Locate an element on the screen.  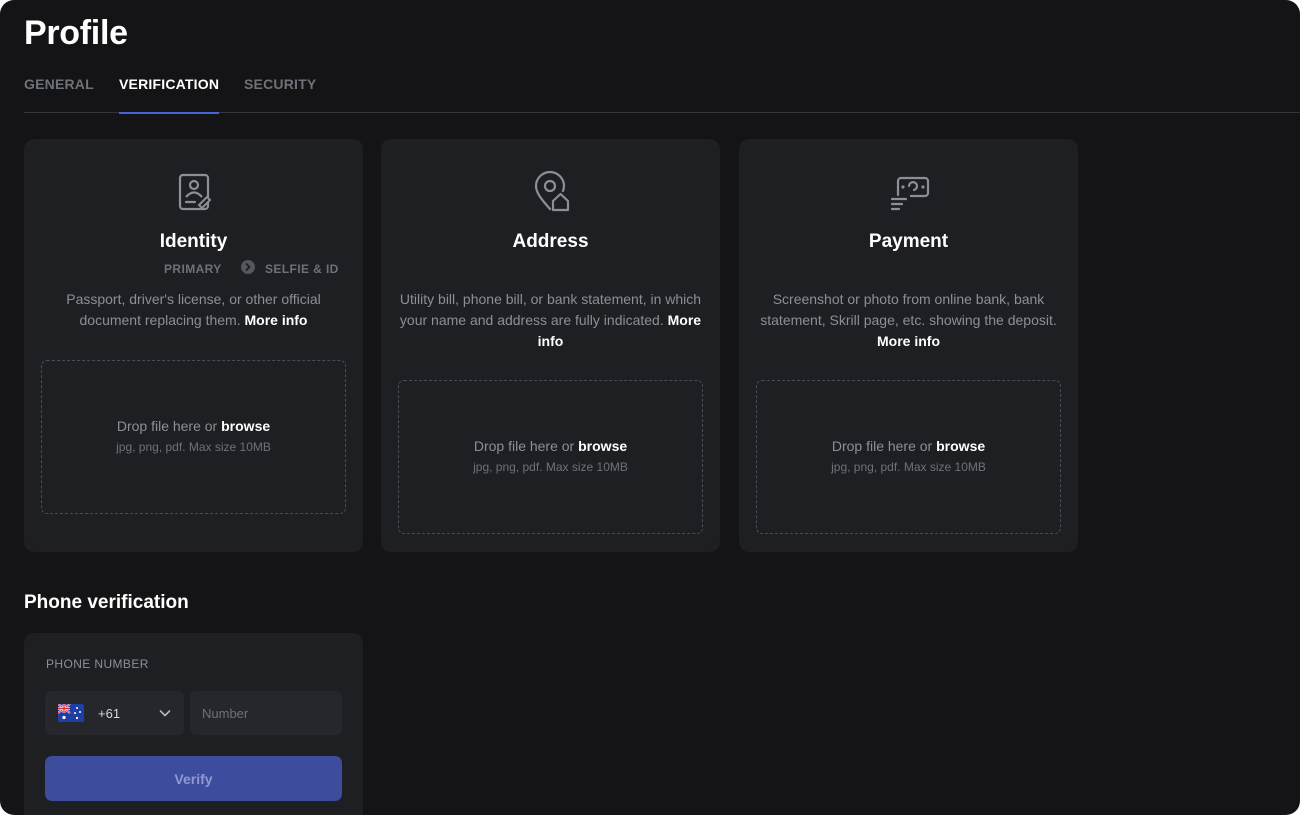
tab-bar: GENERAL VERIFICATION SECURITY is located at coordinates (662, 89).